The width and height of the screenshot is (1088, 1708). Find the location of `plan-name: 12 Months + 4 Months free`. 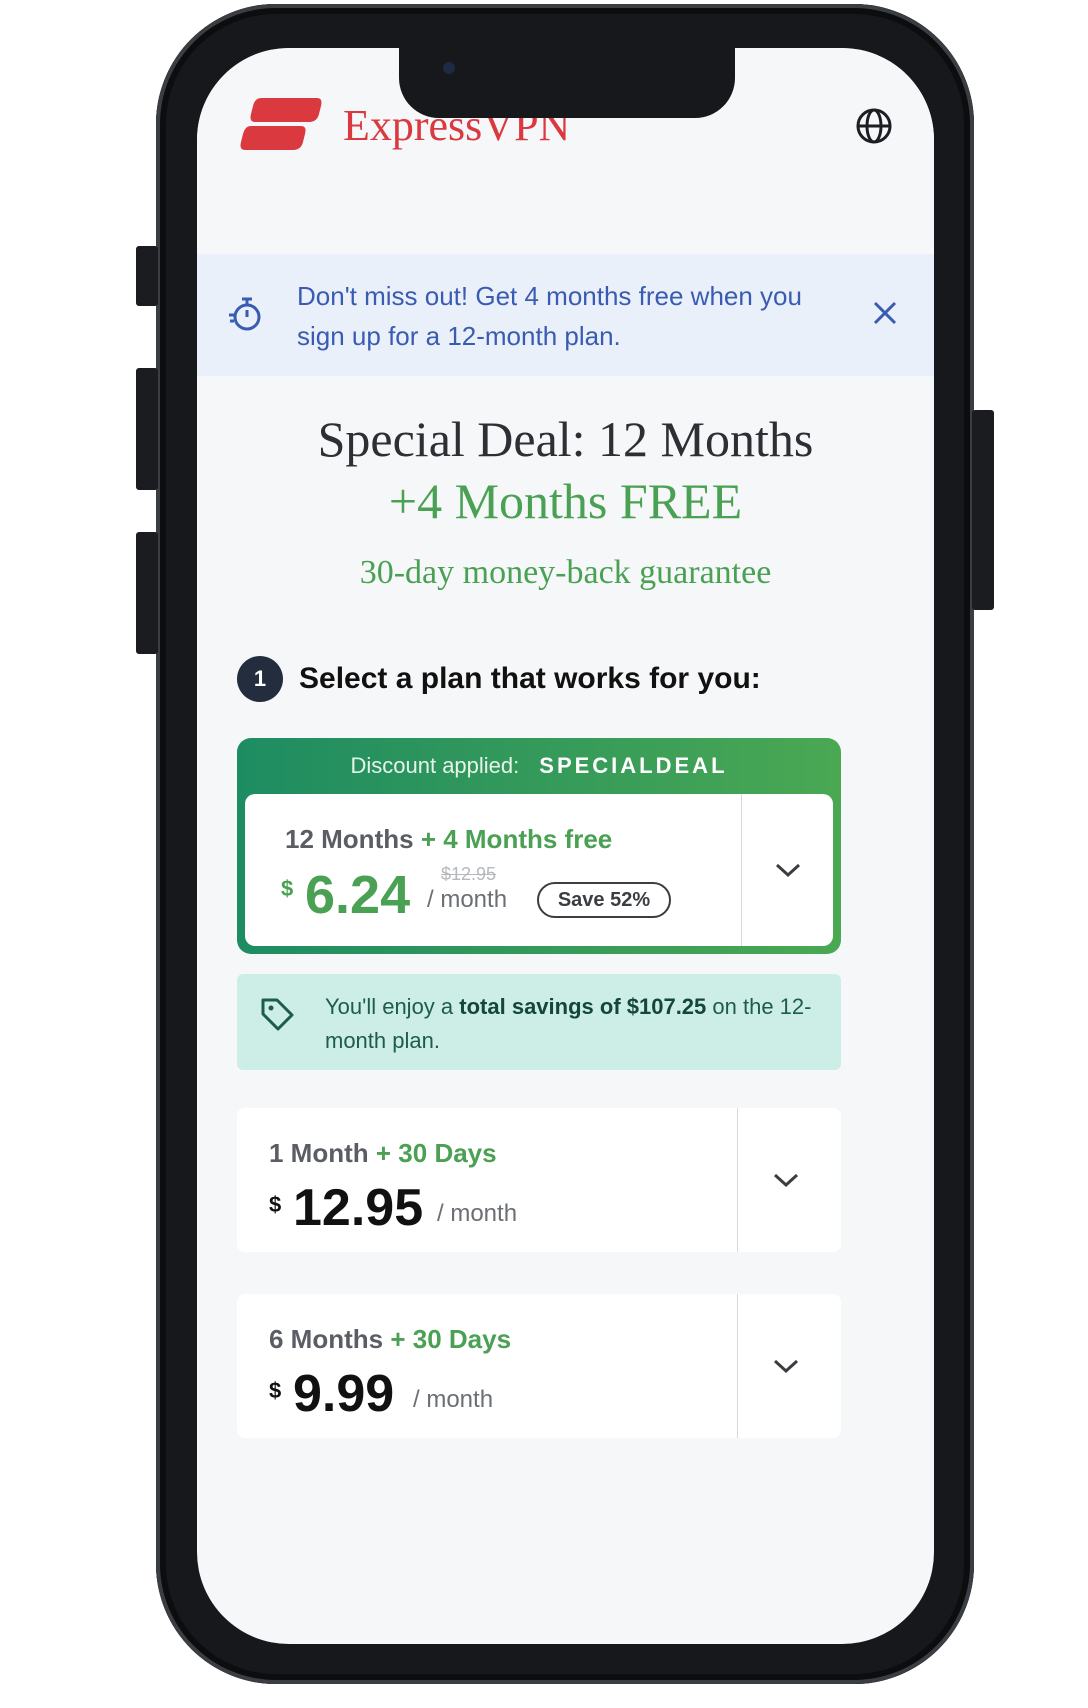

plan-name: 12 Months + 4 Months free is located at coordinates (448, 839).